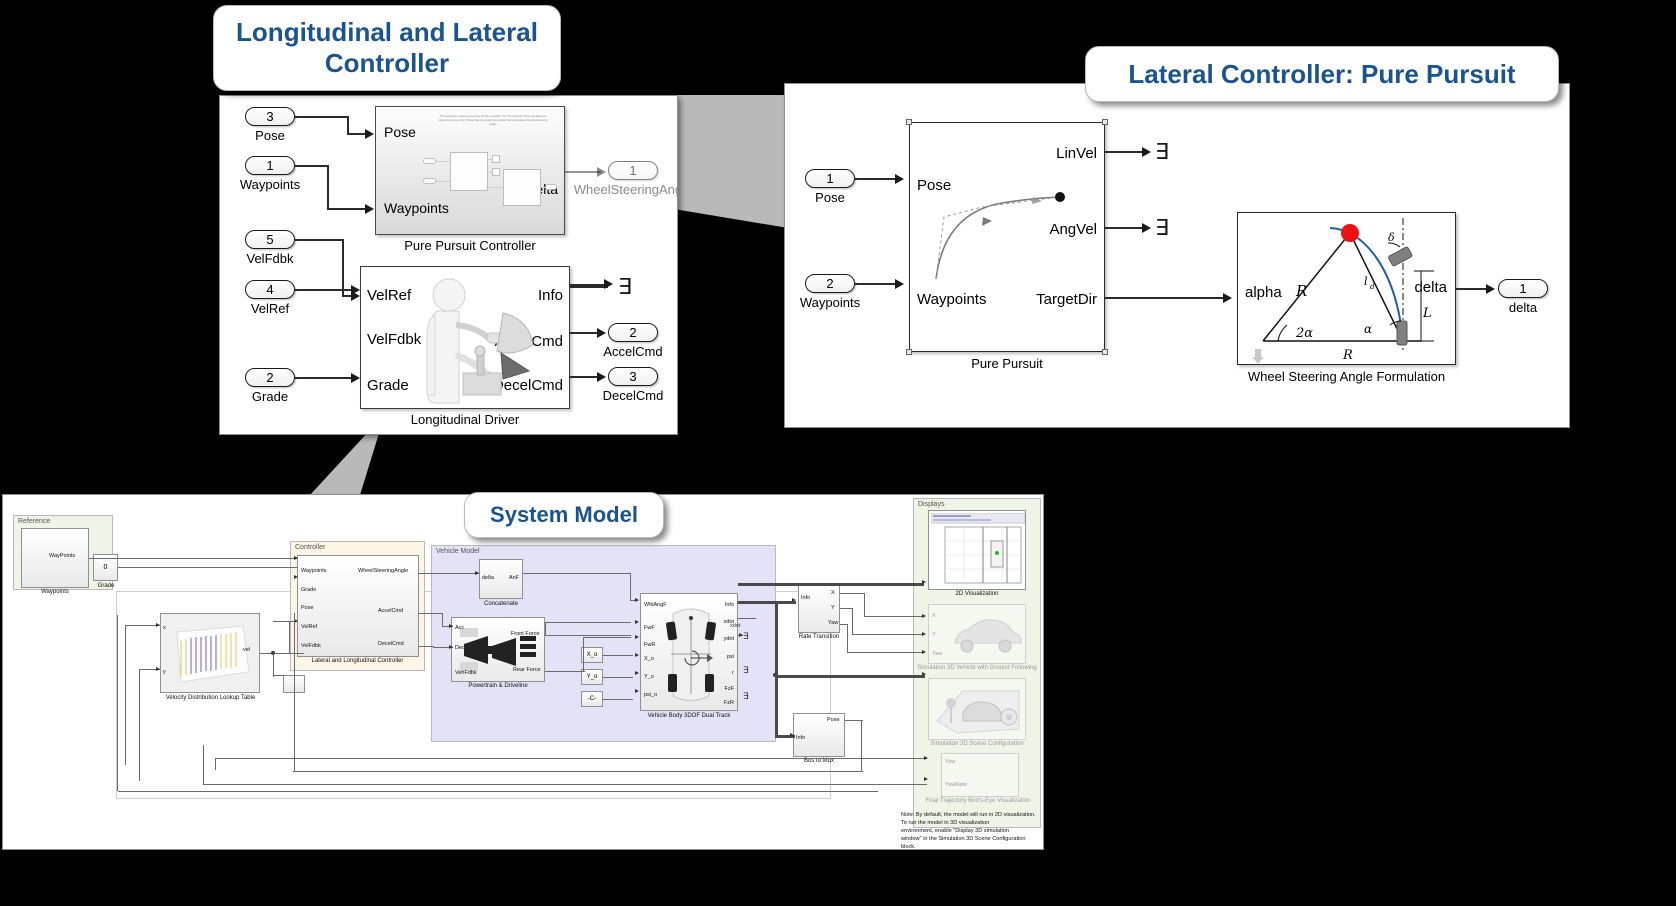 The width and height of the screenshot is (1676, 906). Describe the element at coordinates (429, 161) in the screenshot. I see `mini-inport-a` at that location.